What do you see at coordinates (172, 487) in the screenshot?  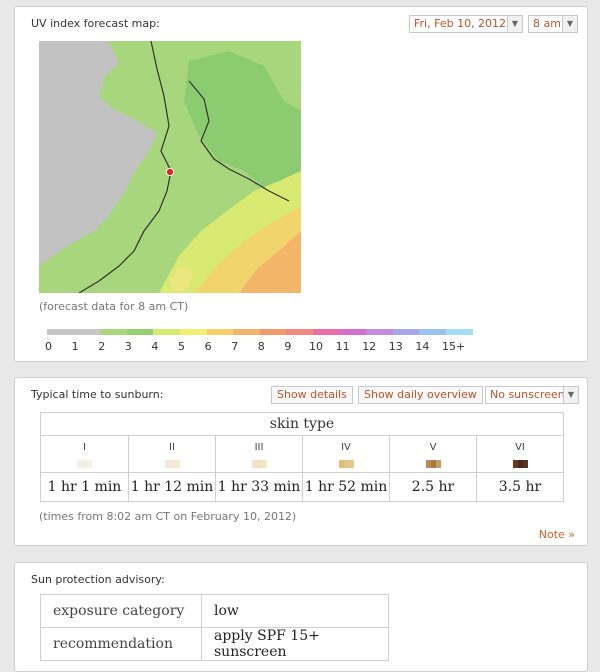 I see `sunburn-time: 1 hr 12 min` at bounding box center [172, 487].